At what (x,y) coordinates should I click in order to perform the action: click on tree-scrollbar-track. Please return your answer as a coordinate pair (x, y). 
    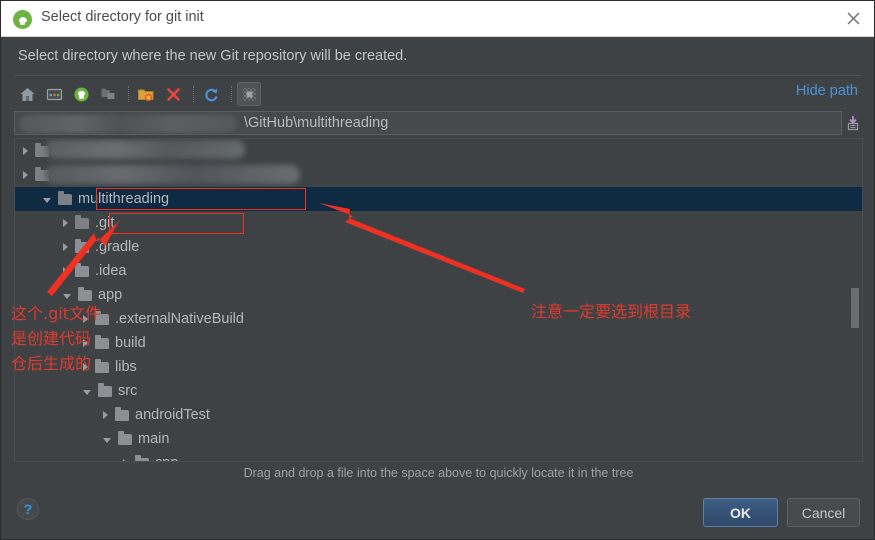
    Looking at the image, I should click on (855, 300).